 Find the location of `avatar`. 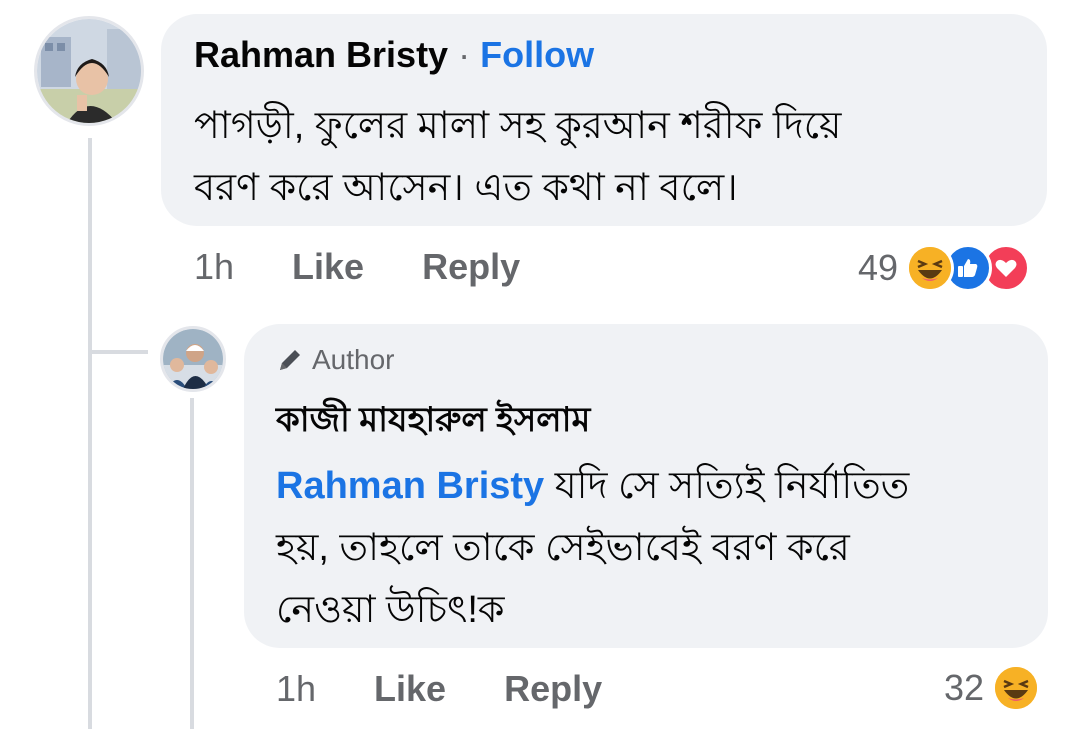

avatar is located at coordinates (89, 71).